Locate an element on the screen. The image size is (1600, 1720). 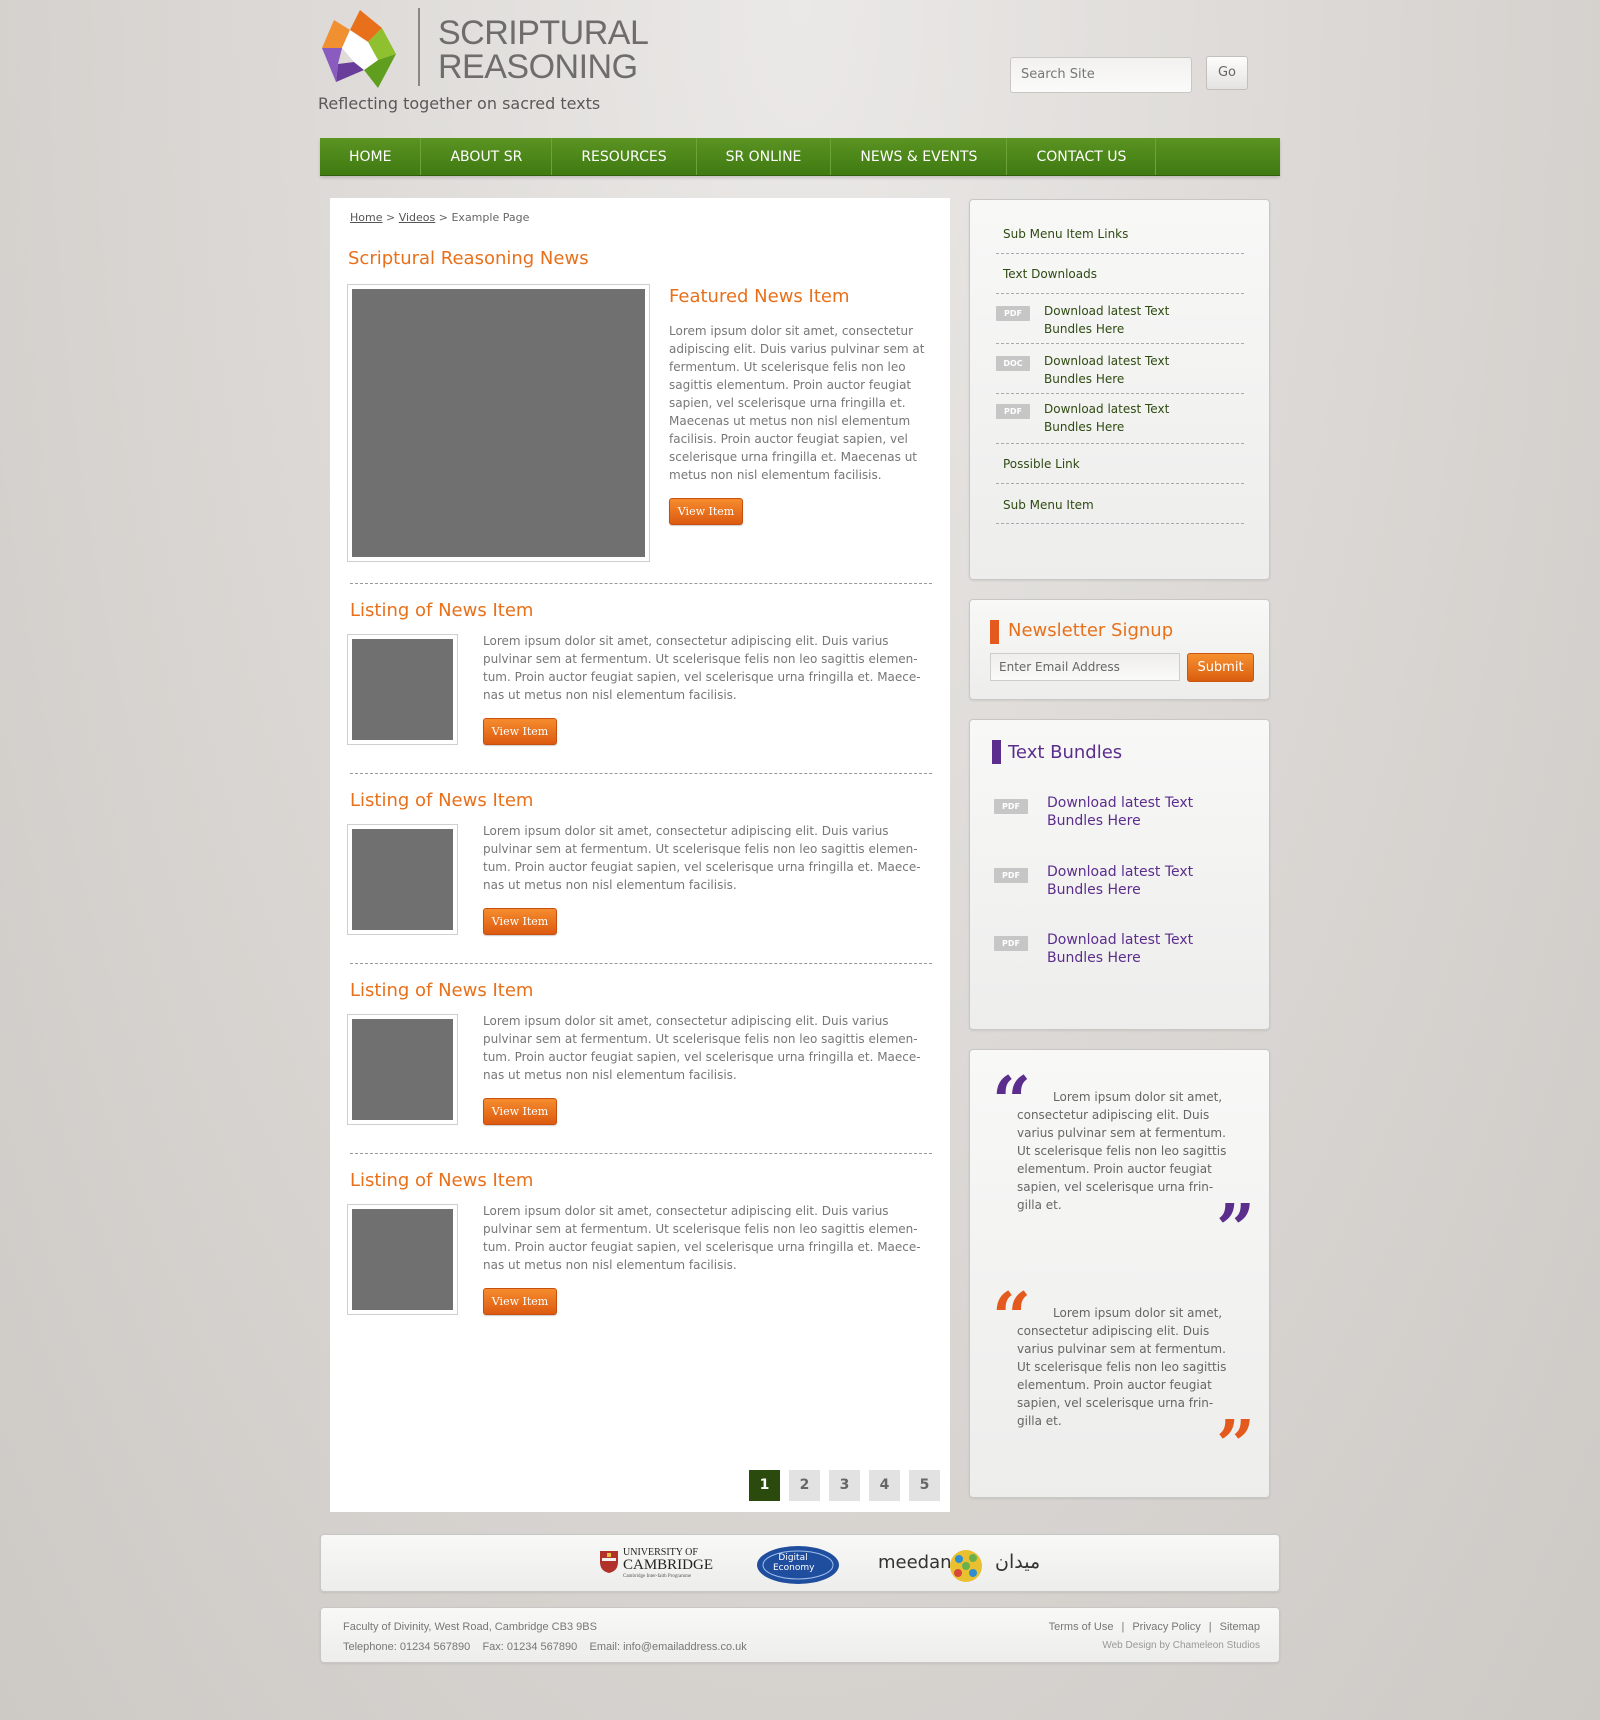
submenu-download-item: DOC Download latest Text Bundles Here is located at coordinates (1120, 369).